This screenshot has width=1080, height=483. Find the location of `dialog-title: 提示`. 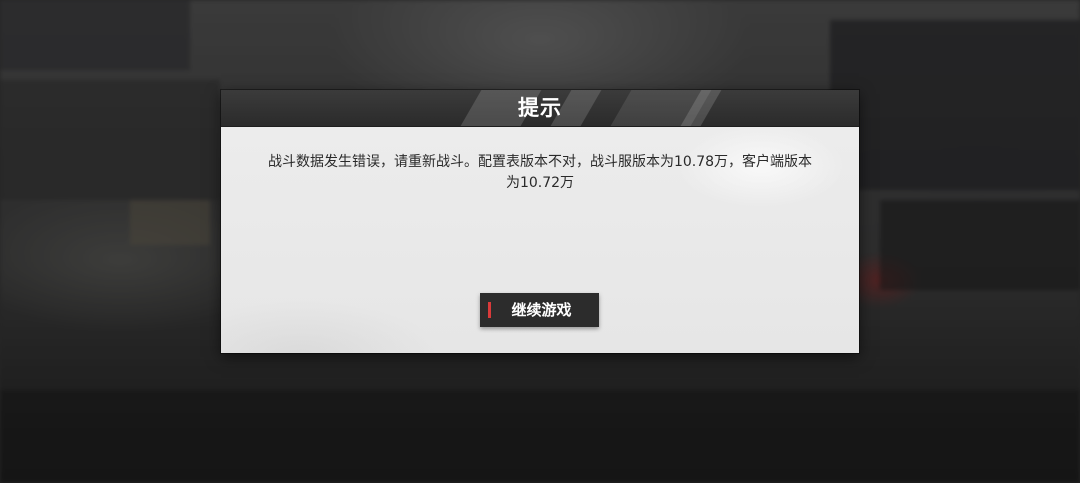

dialog-title: 提示 is located at coordinates (540, 107).